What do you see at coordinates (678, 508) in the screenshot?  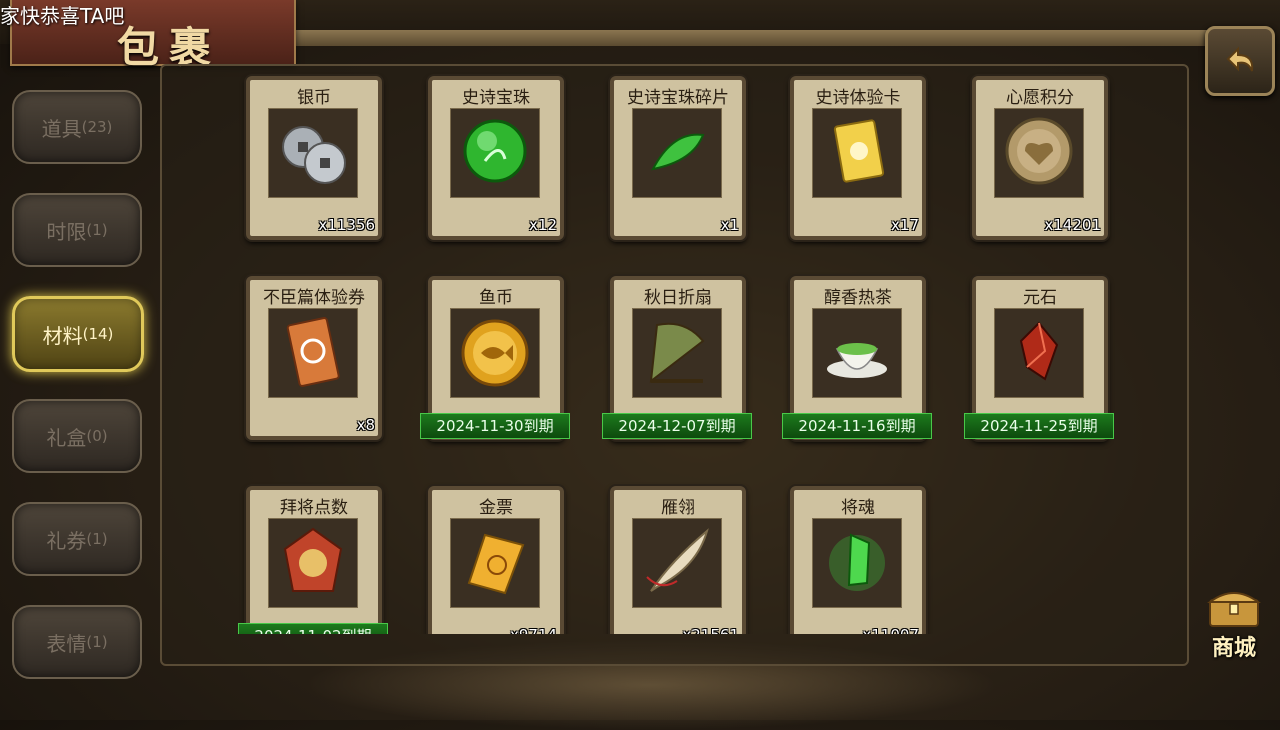 I see `item-name: 雁翎` at bounding box center [678, 508].